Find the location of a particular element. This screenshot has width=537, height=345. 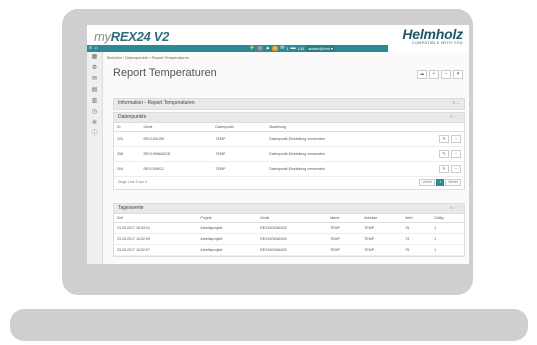

company-name: Helmholz is located at coordinates (432, 34).